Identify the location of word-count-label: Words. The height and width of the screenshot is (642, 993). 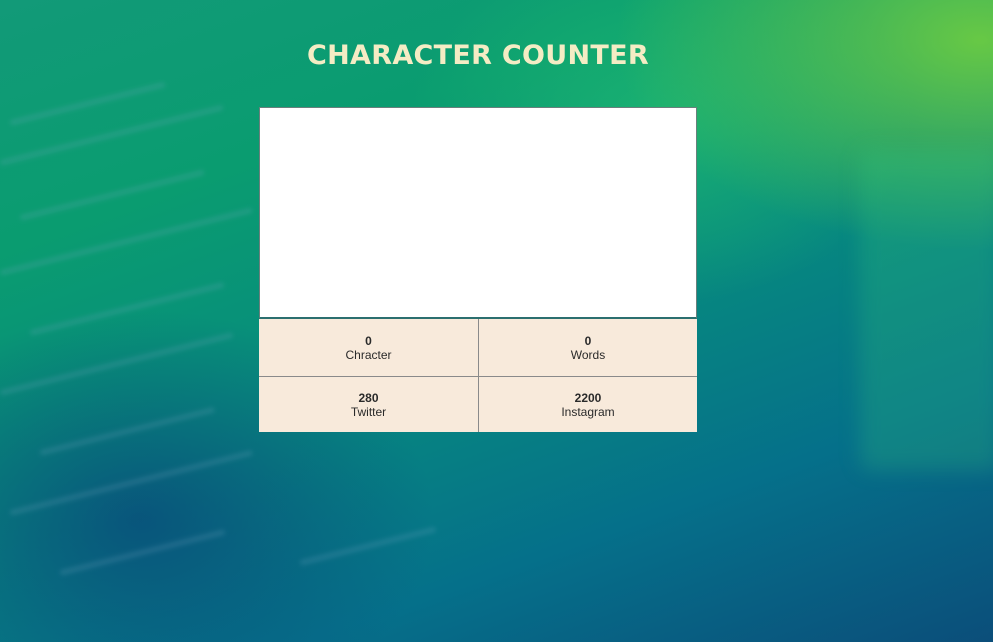
(588, 354).